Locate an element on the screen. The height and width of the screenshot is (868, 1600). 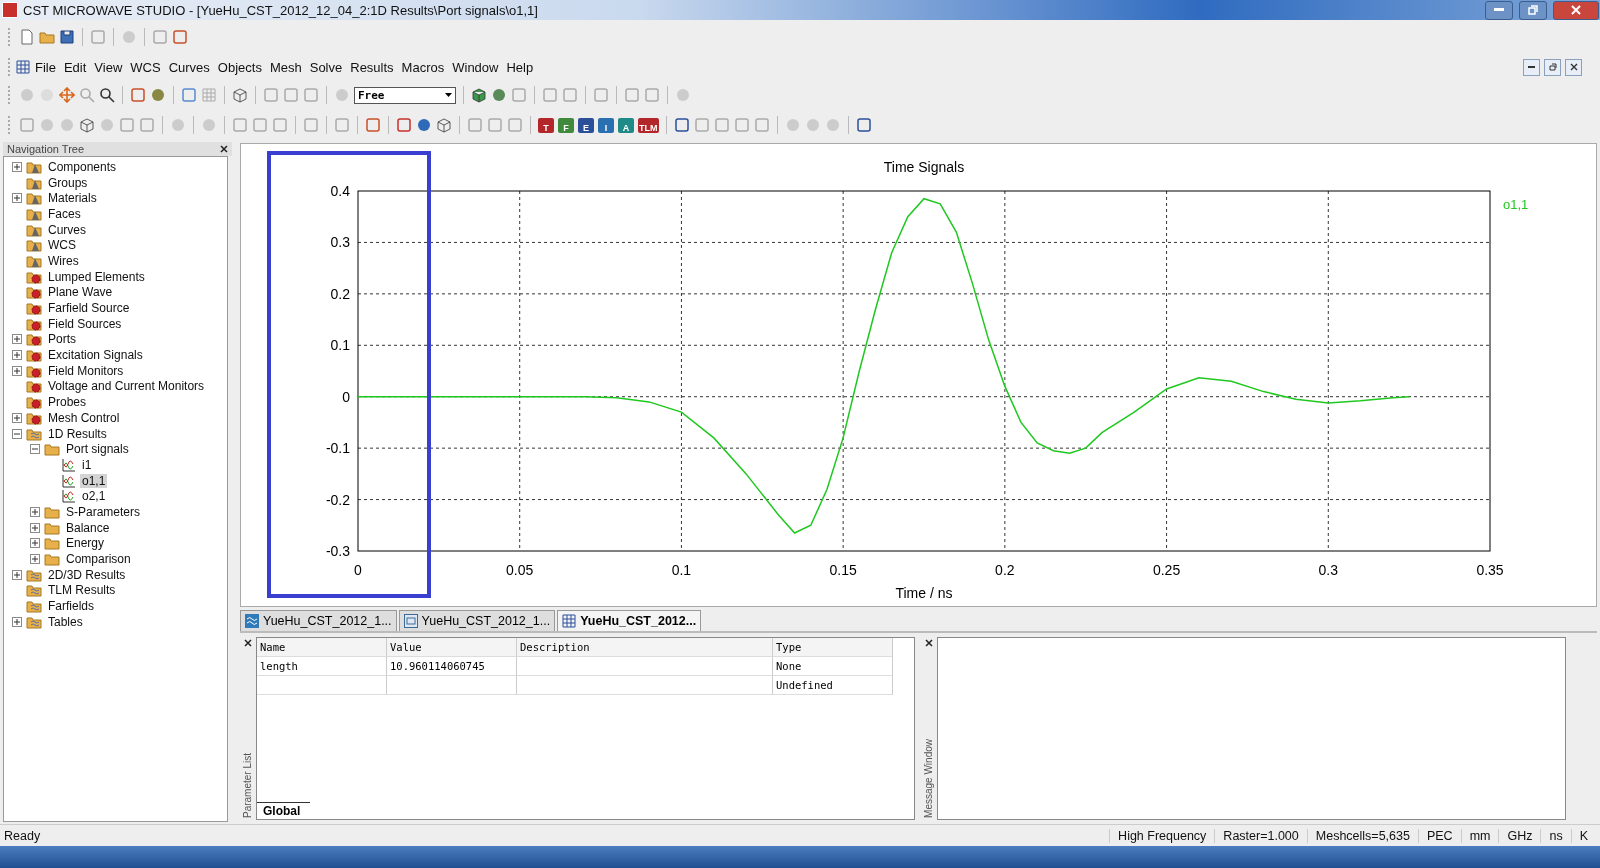
tree-item: Materials is located at coordinates (72, 198).